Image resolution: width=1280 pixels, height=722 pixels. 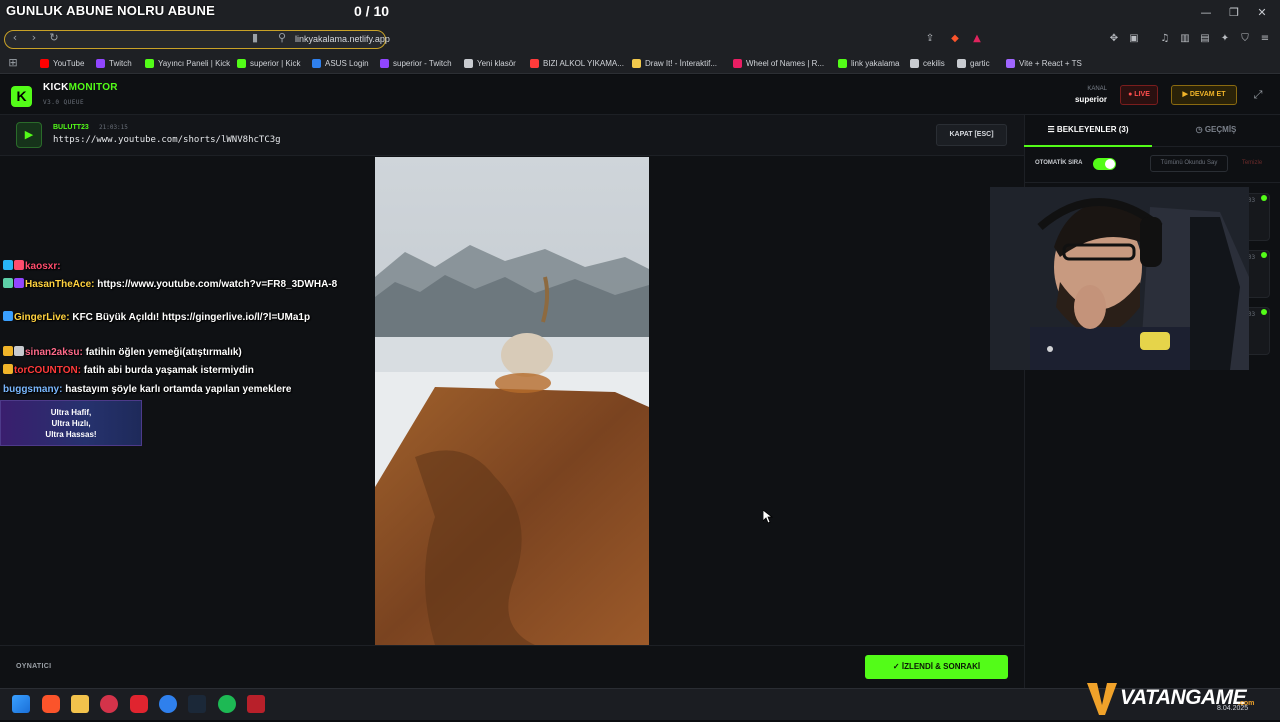 I want to click on clear-button: Temizle, so click(x=1252, y=163).